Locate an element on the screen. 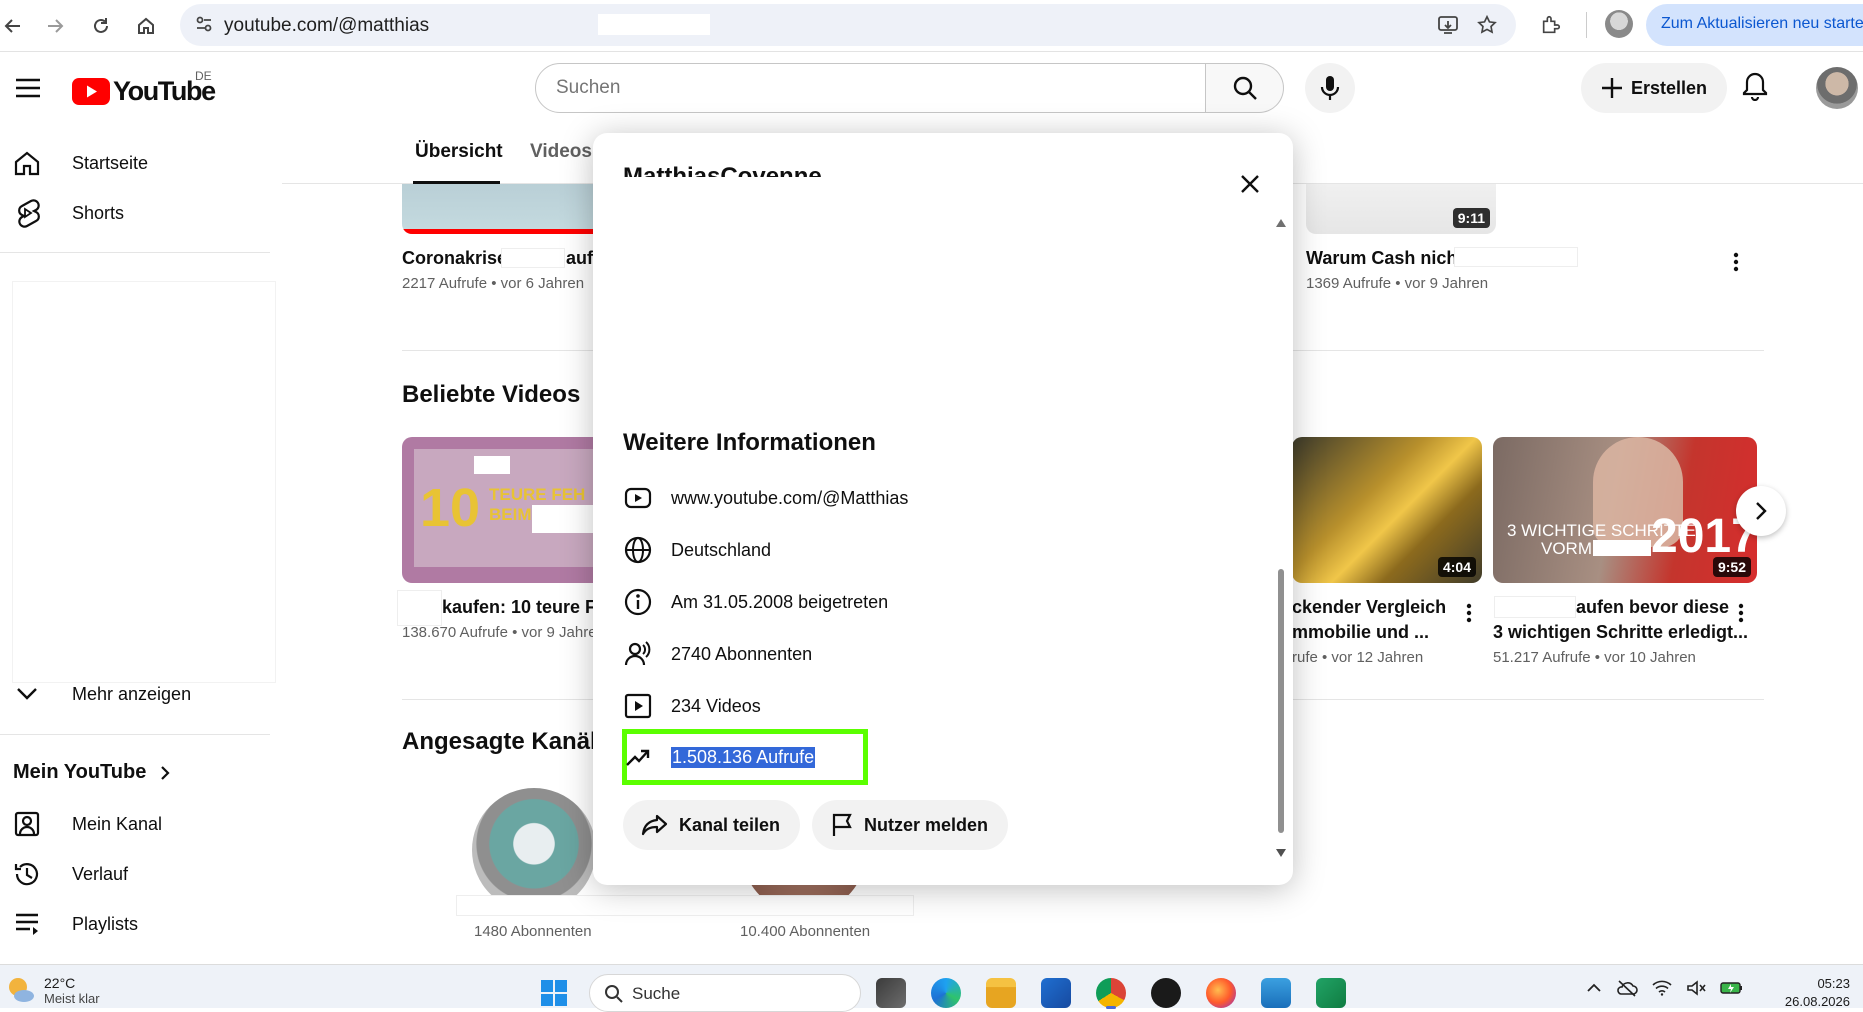 The width and height of the screenshot is (1863, 1012). video-title: aufen bevor diese is located at coordinates (1652, 607).